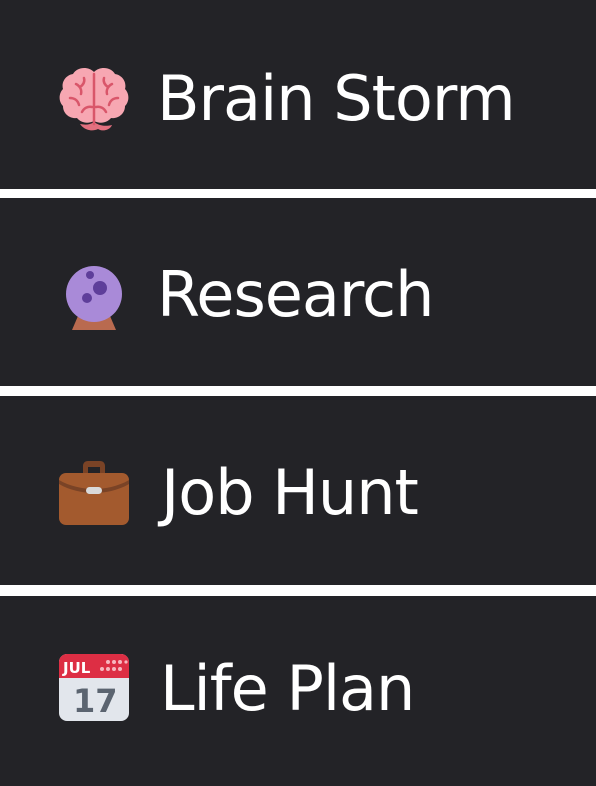 This screenshot has height=786, width=596. What do you see at coordinates (290, 492) in the screenshot?
I see `menu-item-label: Job Hunt` at bounding box center [290, 492].